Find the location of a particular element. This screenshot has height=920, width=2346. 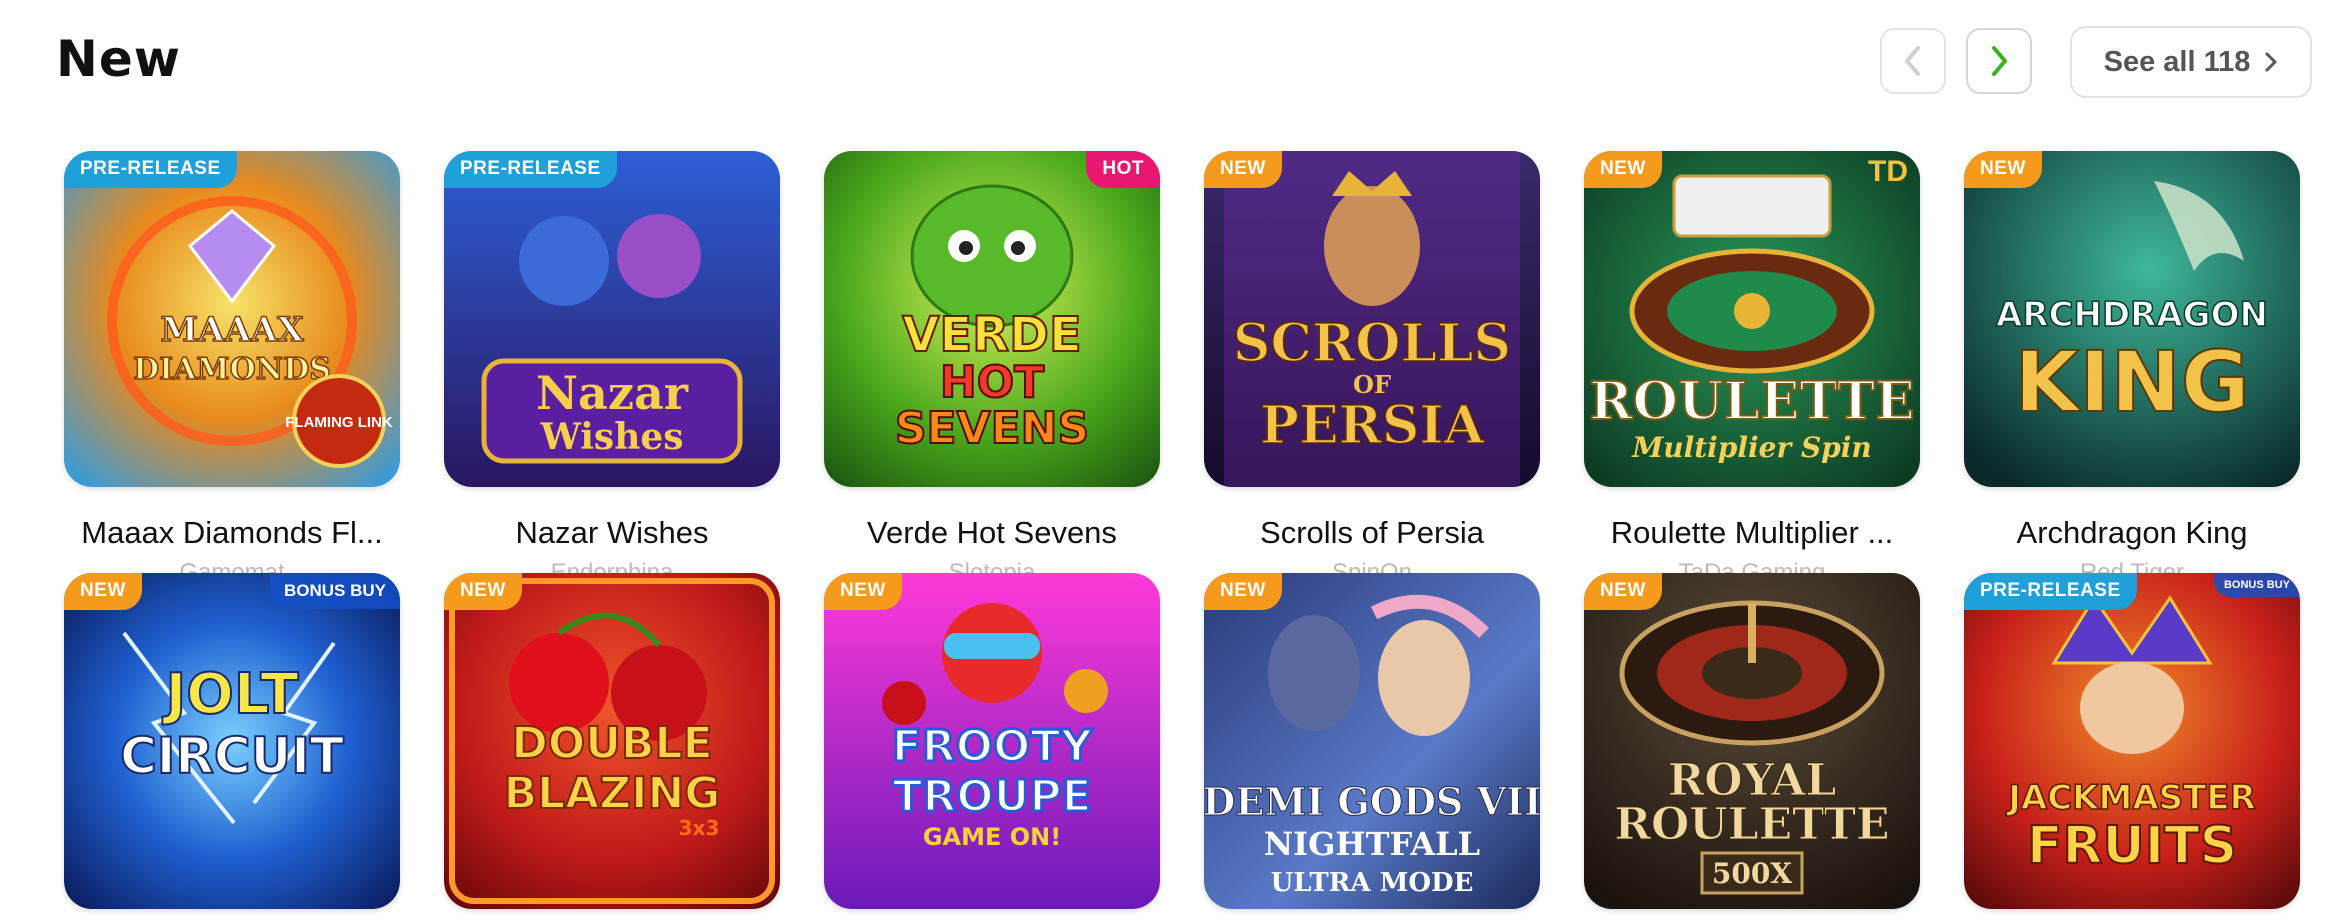

art-line: SEVENS is located at coordinates (992, 428).